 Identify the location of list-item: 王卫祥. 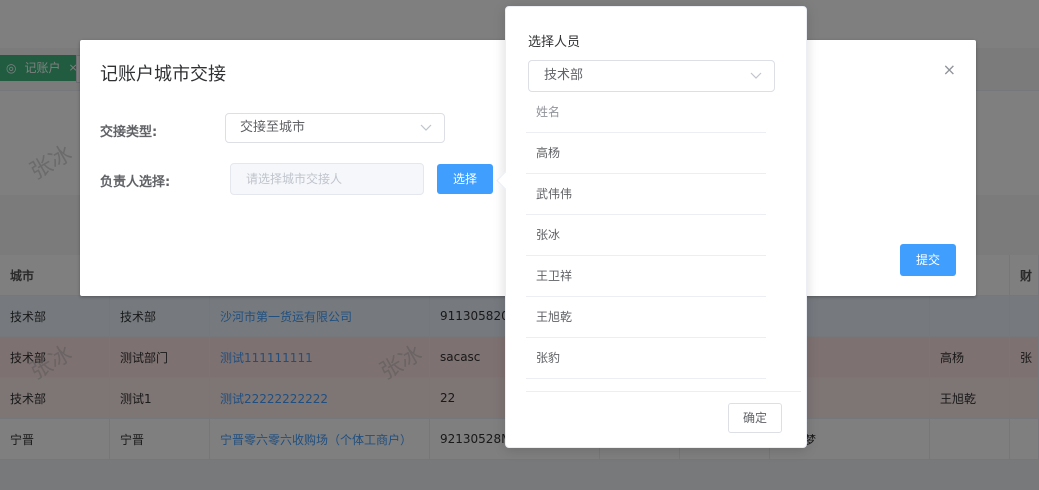
(646, 276).